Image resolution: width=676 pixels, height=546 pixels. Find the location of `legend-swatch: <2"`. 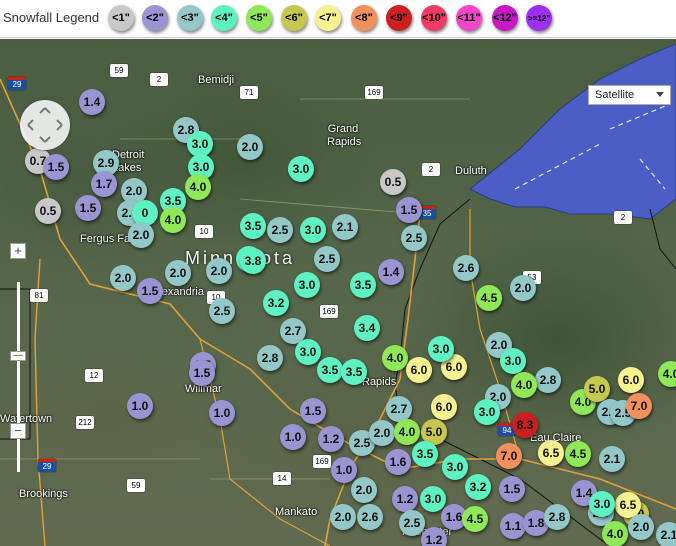

legend-swatch: <2" is located at coordinates (155, 18).